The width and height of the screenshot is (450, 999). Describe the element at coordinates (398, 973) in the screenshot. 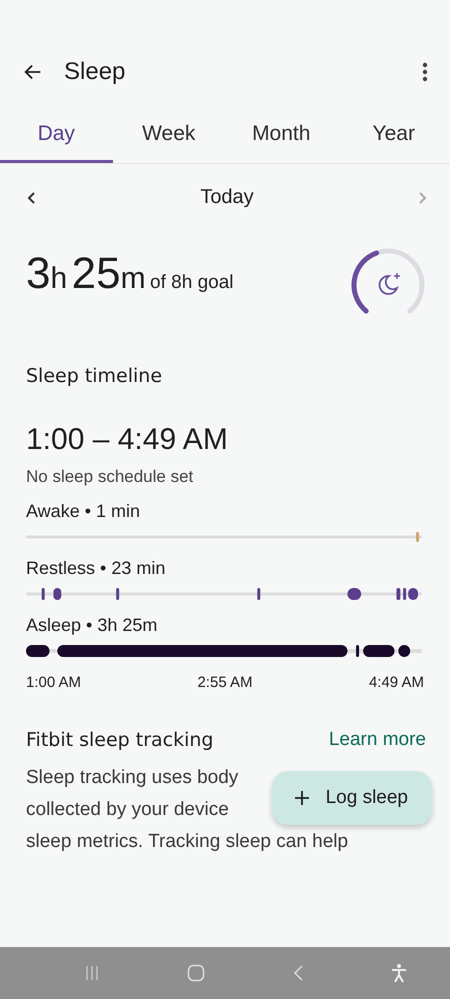

I see `accessibility-icon` at that location.